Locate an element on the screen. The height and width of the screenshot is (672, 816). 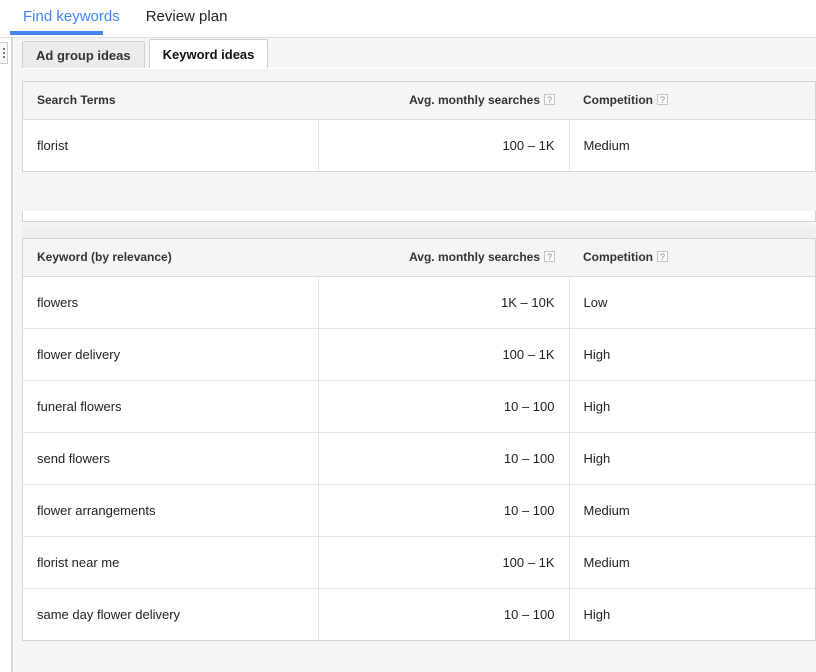
table-row: flower arrangements 10 – 100 Medium is located at coordinates (419, 510).